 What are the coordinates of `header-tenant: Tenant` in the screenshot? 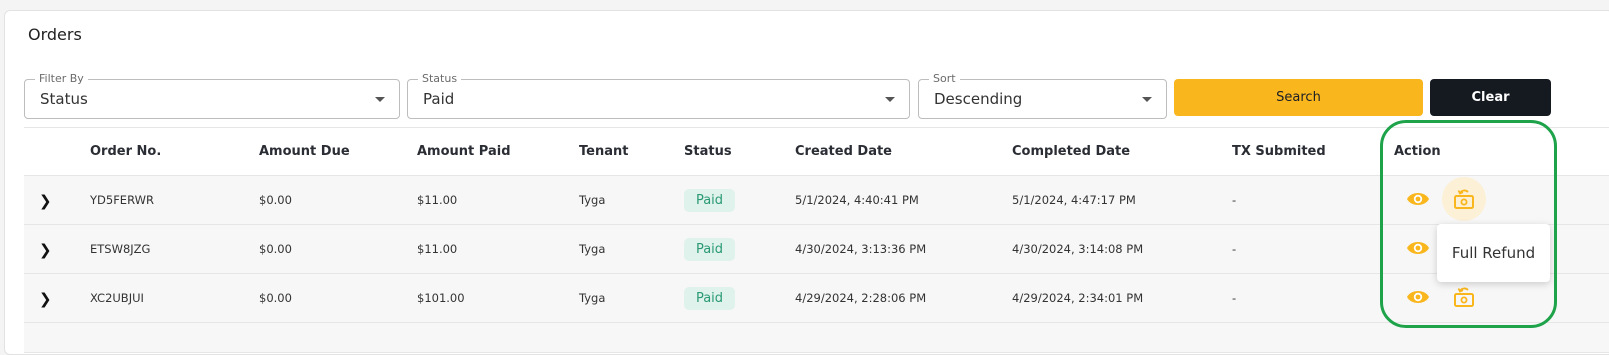 It's located at (604, 151).